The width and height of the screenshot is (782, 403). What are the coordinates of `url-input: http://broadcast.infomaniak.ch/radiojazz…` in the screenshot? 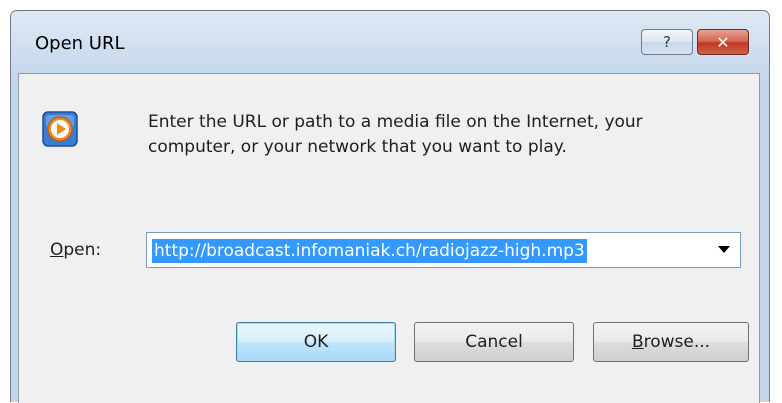 It's located at (369, 251).